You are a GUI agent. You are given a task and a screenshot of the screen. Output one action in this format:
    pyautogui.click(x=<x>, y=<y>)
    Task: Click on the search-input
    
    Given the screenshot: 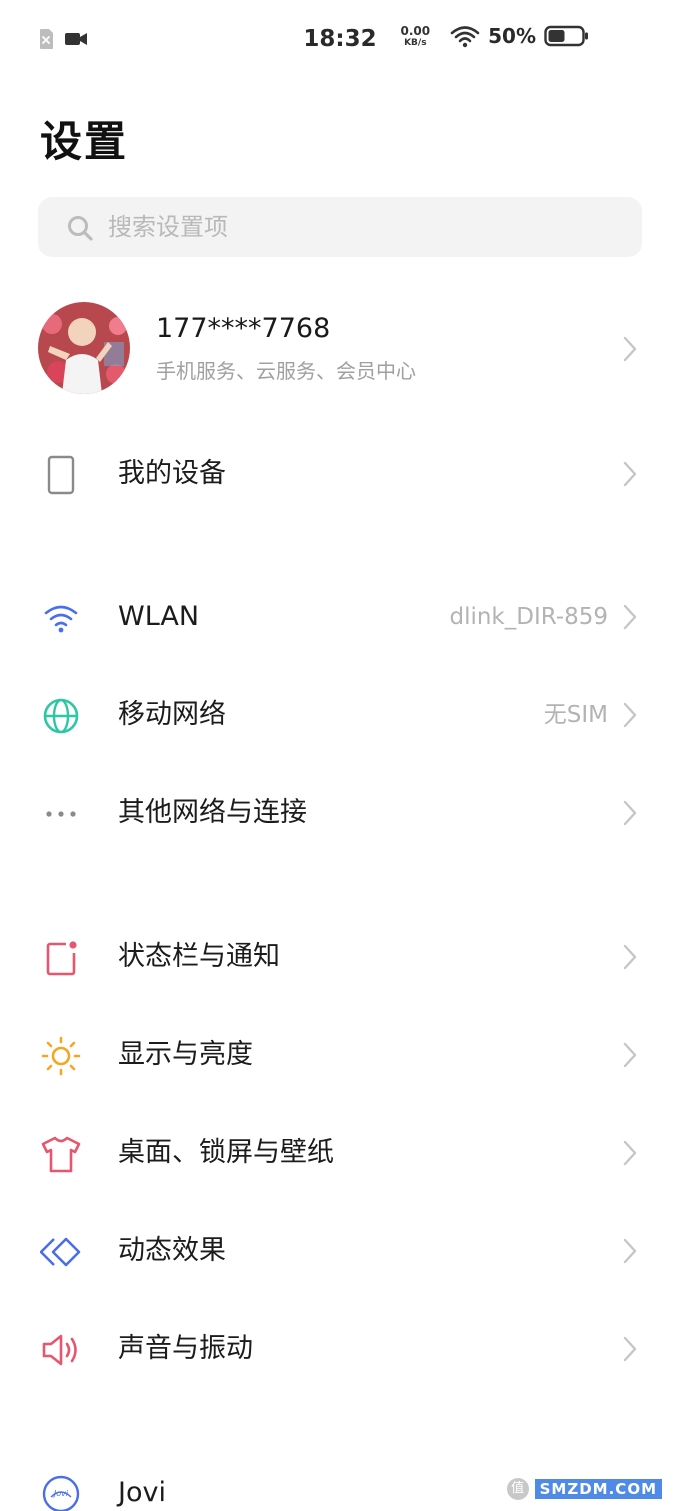 What is the action you would take?
    pyautogui.click(x=358, y=227)
    